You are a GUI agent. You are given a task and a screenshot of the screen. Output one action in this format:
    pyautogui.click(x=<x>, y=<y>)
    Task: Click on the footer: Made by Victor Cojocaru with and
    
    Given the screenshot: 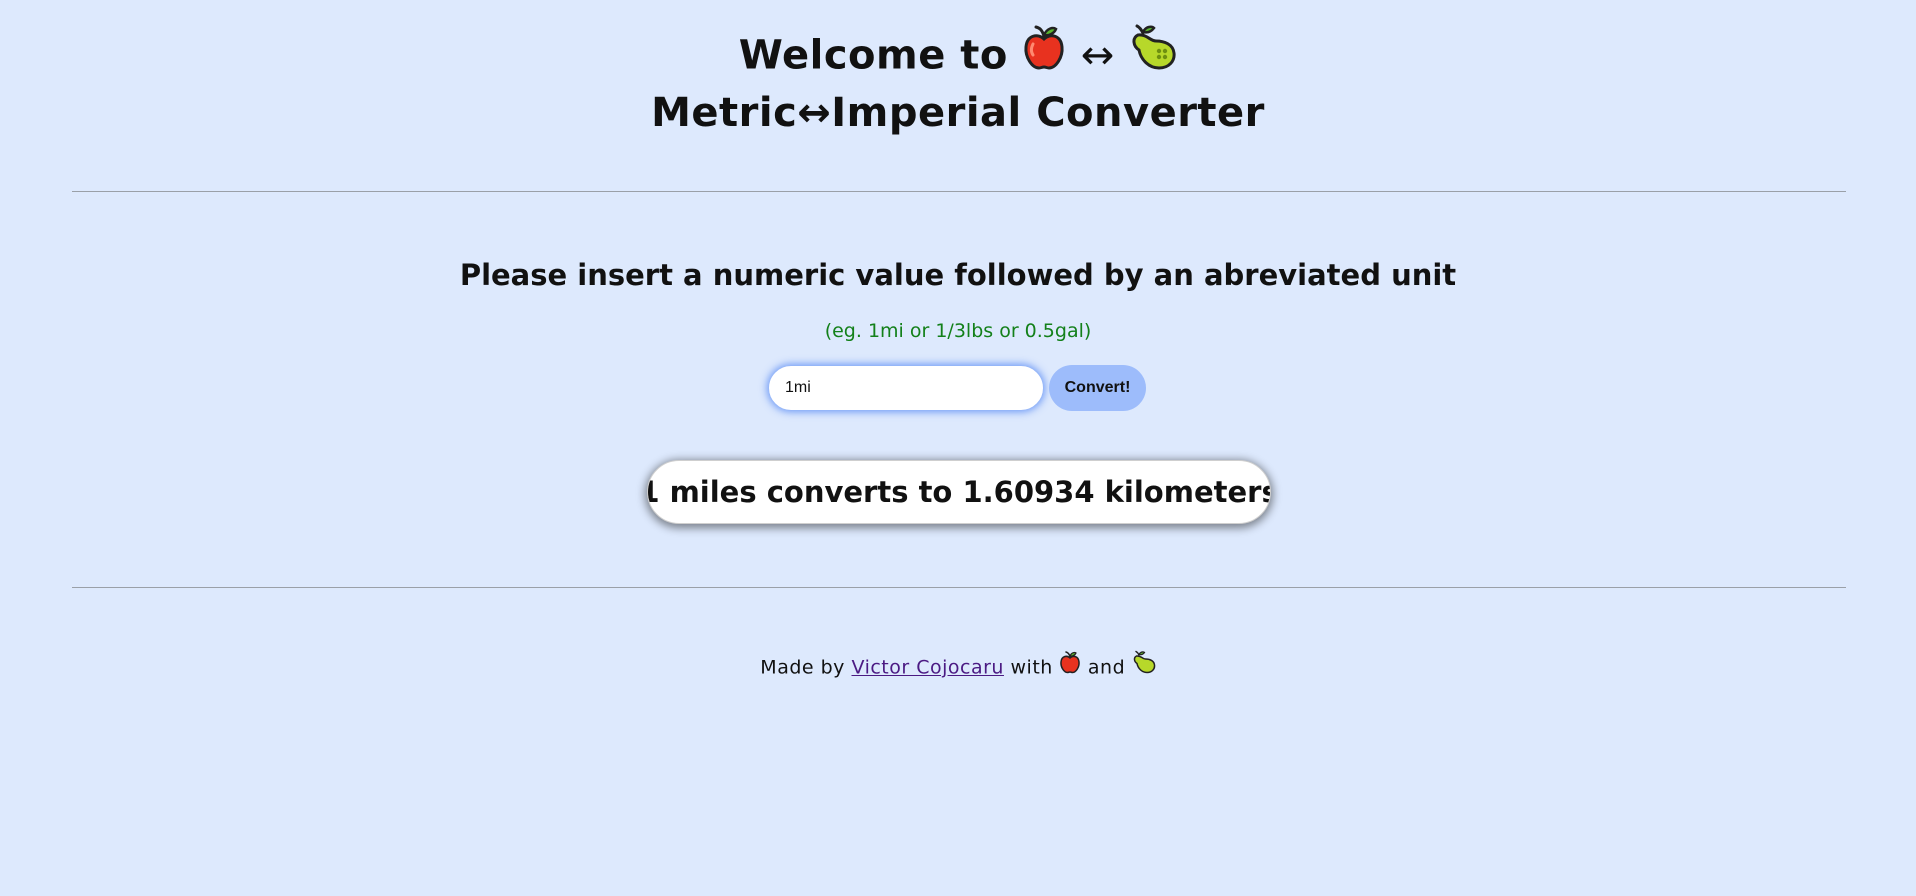 What is the action you would take?
    pyautogui.click(x=958, y=667)
    